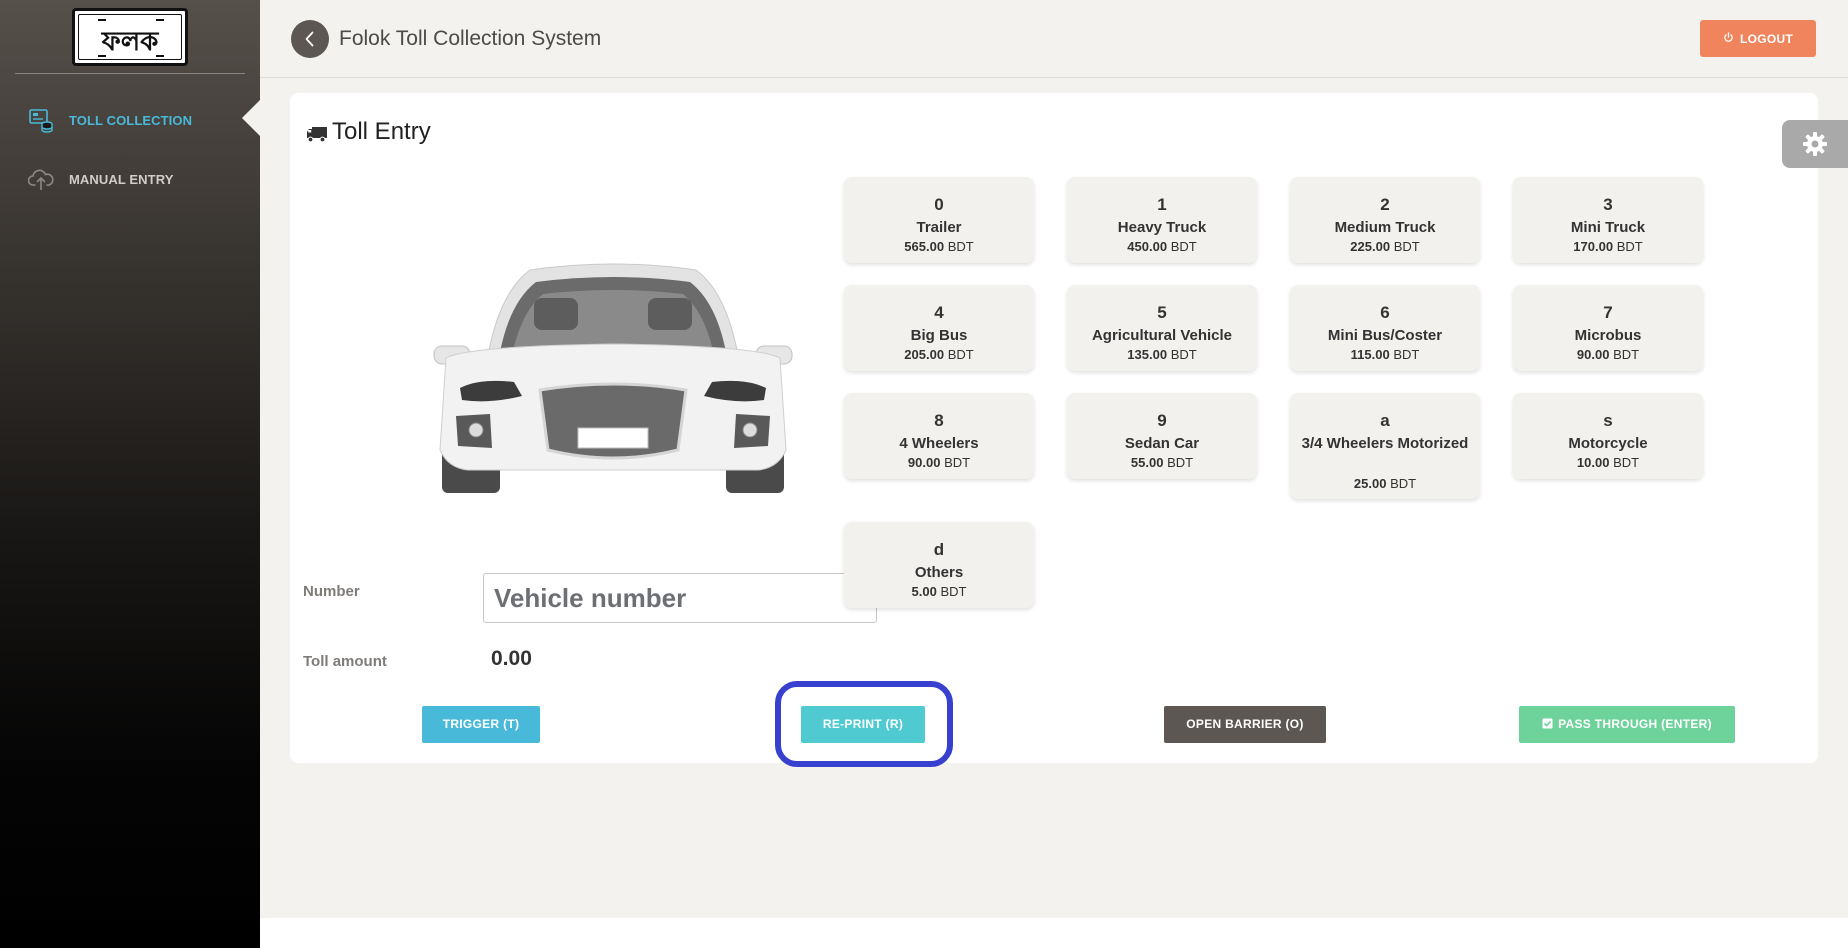  I want to click on check-square-icon, so click(1547, 723).